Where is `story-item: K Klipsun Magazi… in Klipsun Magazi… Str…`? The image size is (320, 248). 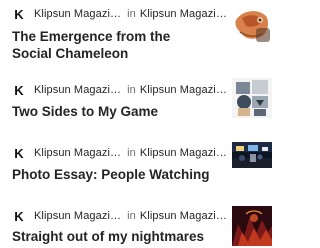 story-item: K Klipsun Magazi… in Klipsun Magazi… Str… is located at coordinates (136, 227).